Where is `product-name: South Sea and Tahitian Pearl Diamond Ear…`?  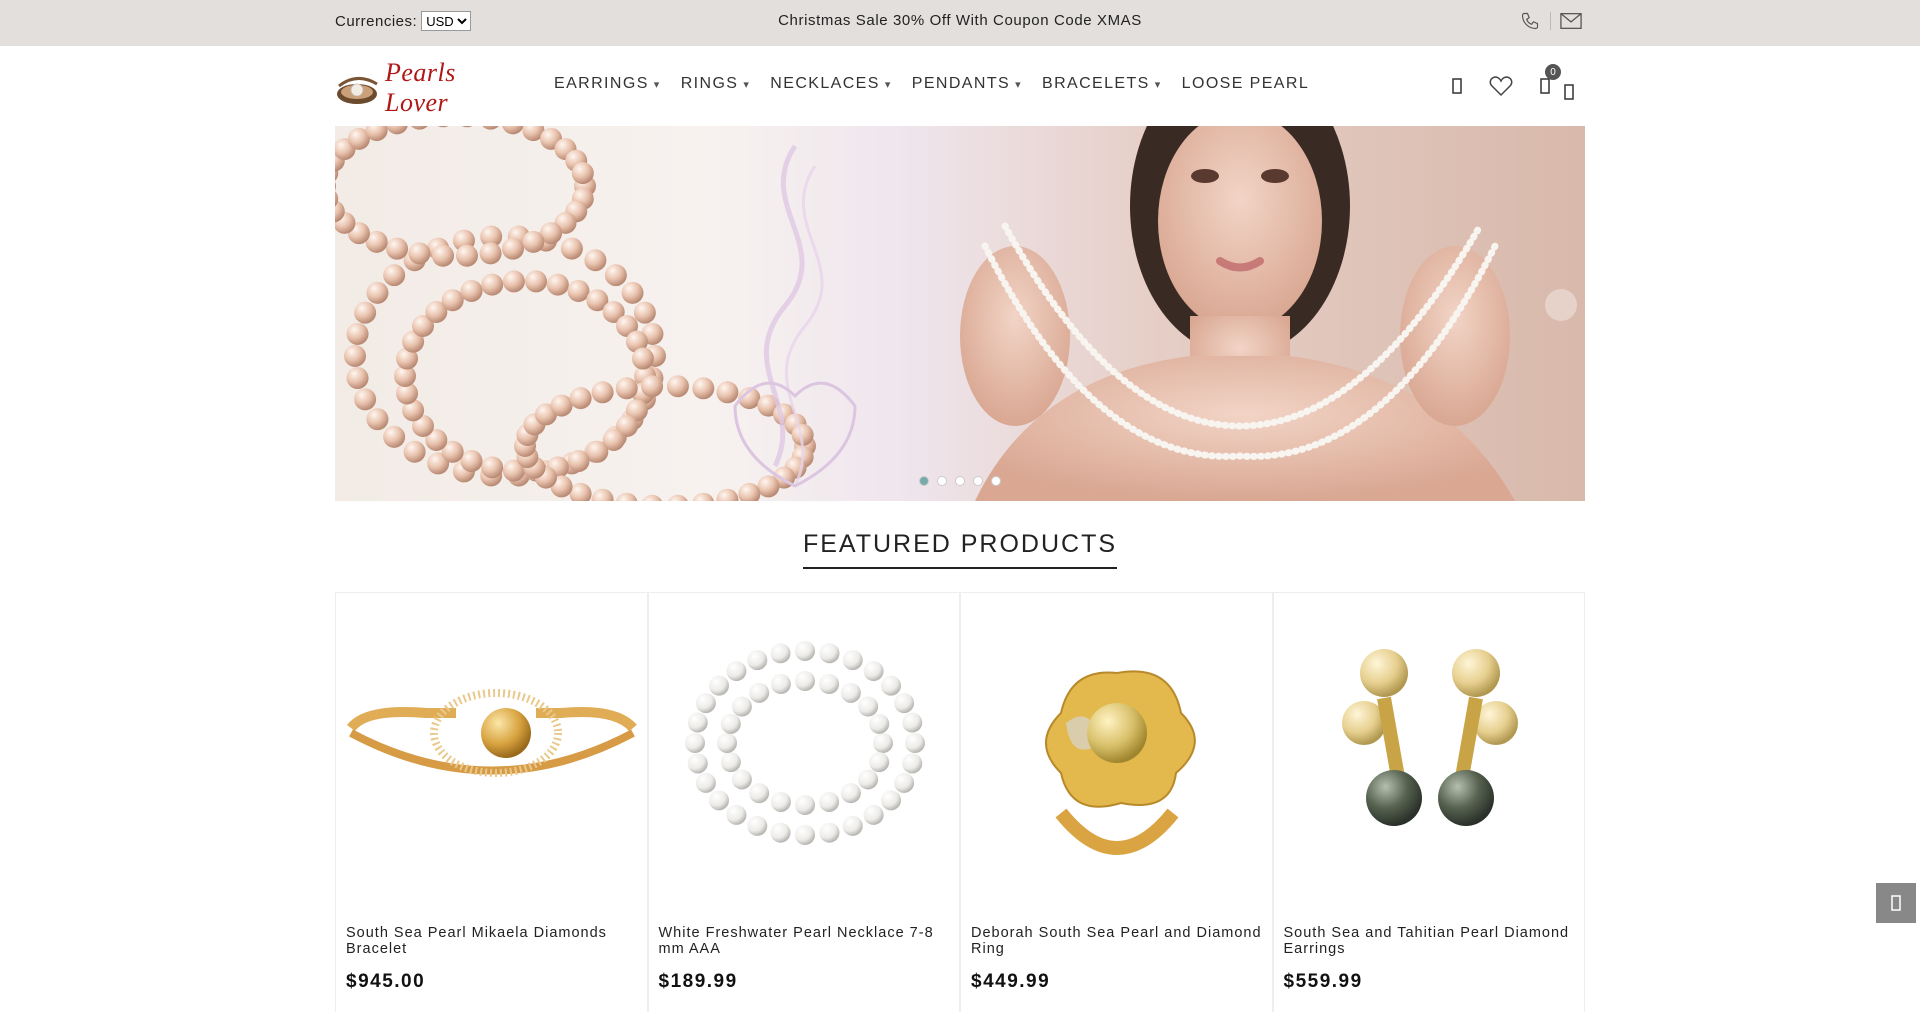
product-name: South Sea and Tahitian Pearl Diamond Ear… is located at coordinates (1431, 941).